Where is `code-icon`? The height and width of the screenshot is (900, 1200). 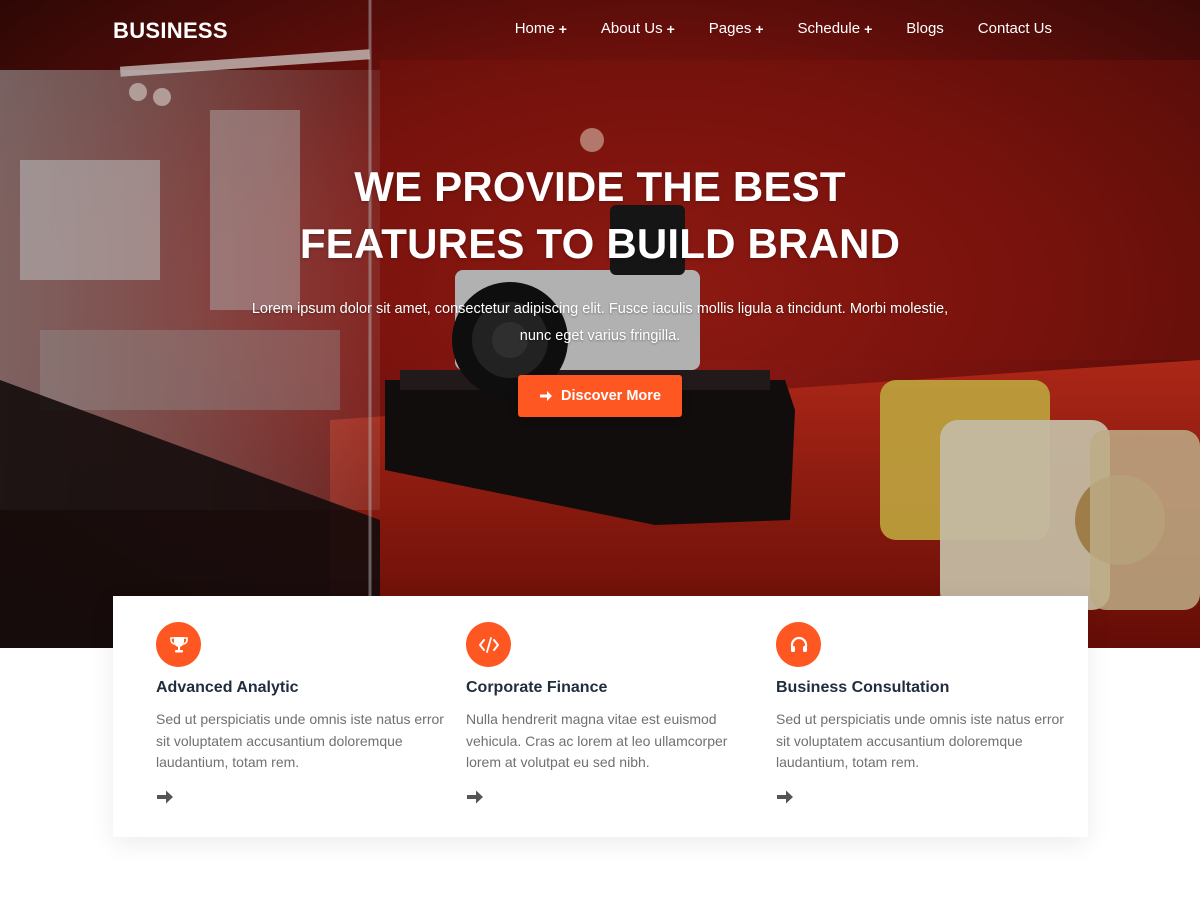 code-icon is located at coordinates (488, 644).